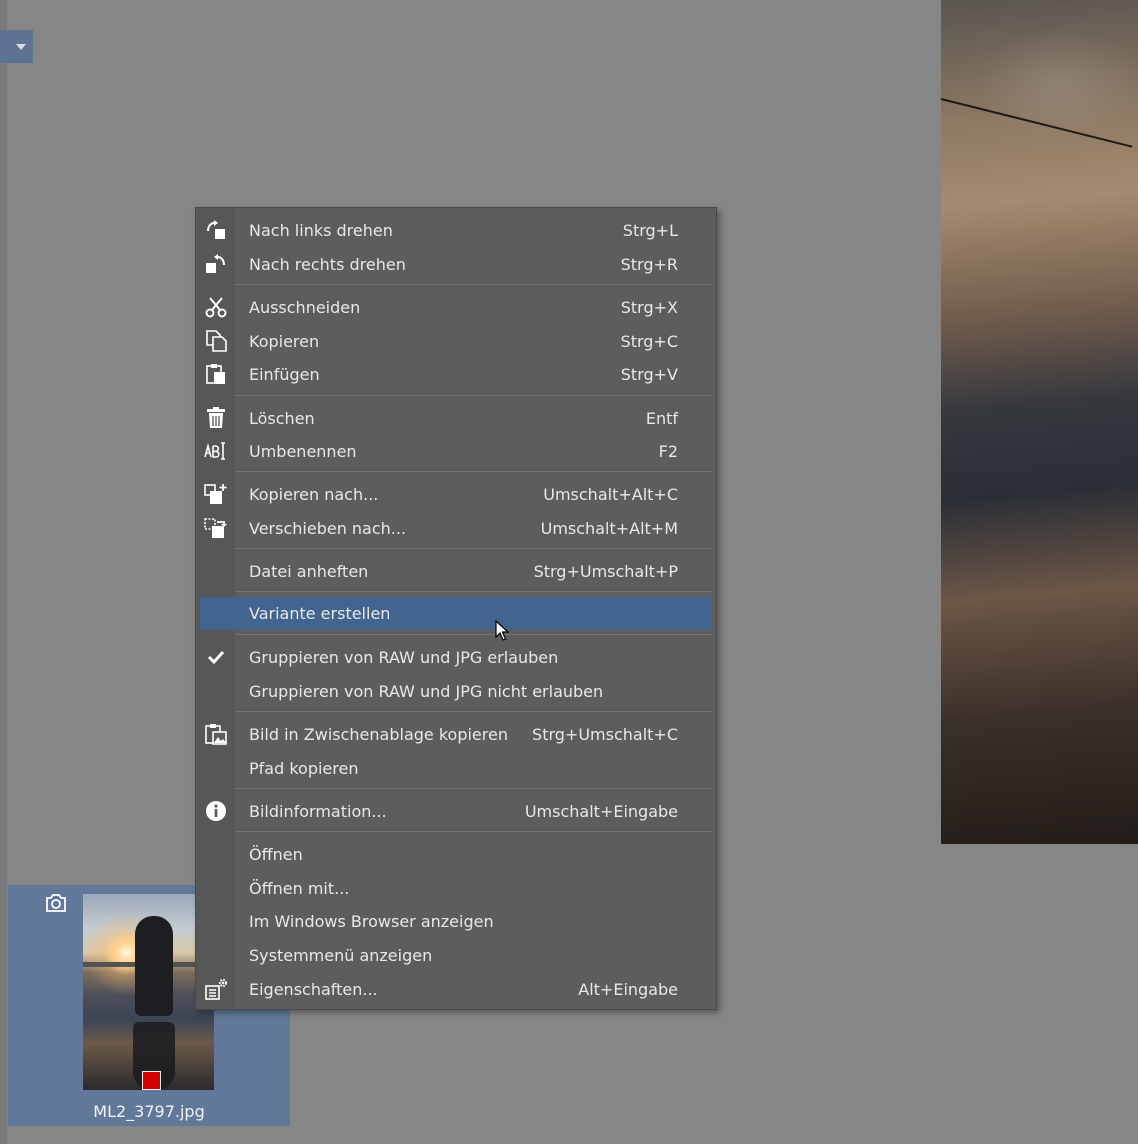 The height and width of the screenshot is (1144, 1138). What do you see at coordinates (216, 734) in the screenshot?
I see `clipboard-image-icon` at bounding box center [216, 734].